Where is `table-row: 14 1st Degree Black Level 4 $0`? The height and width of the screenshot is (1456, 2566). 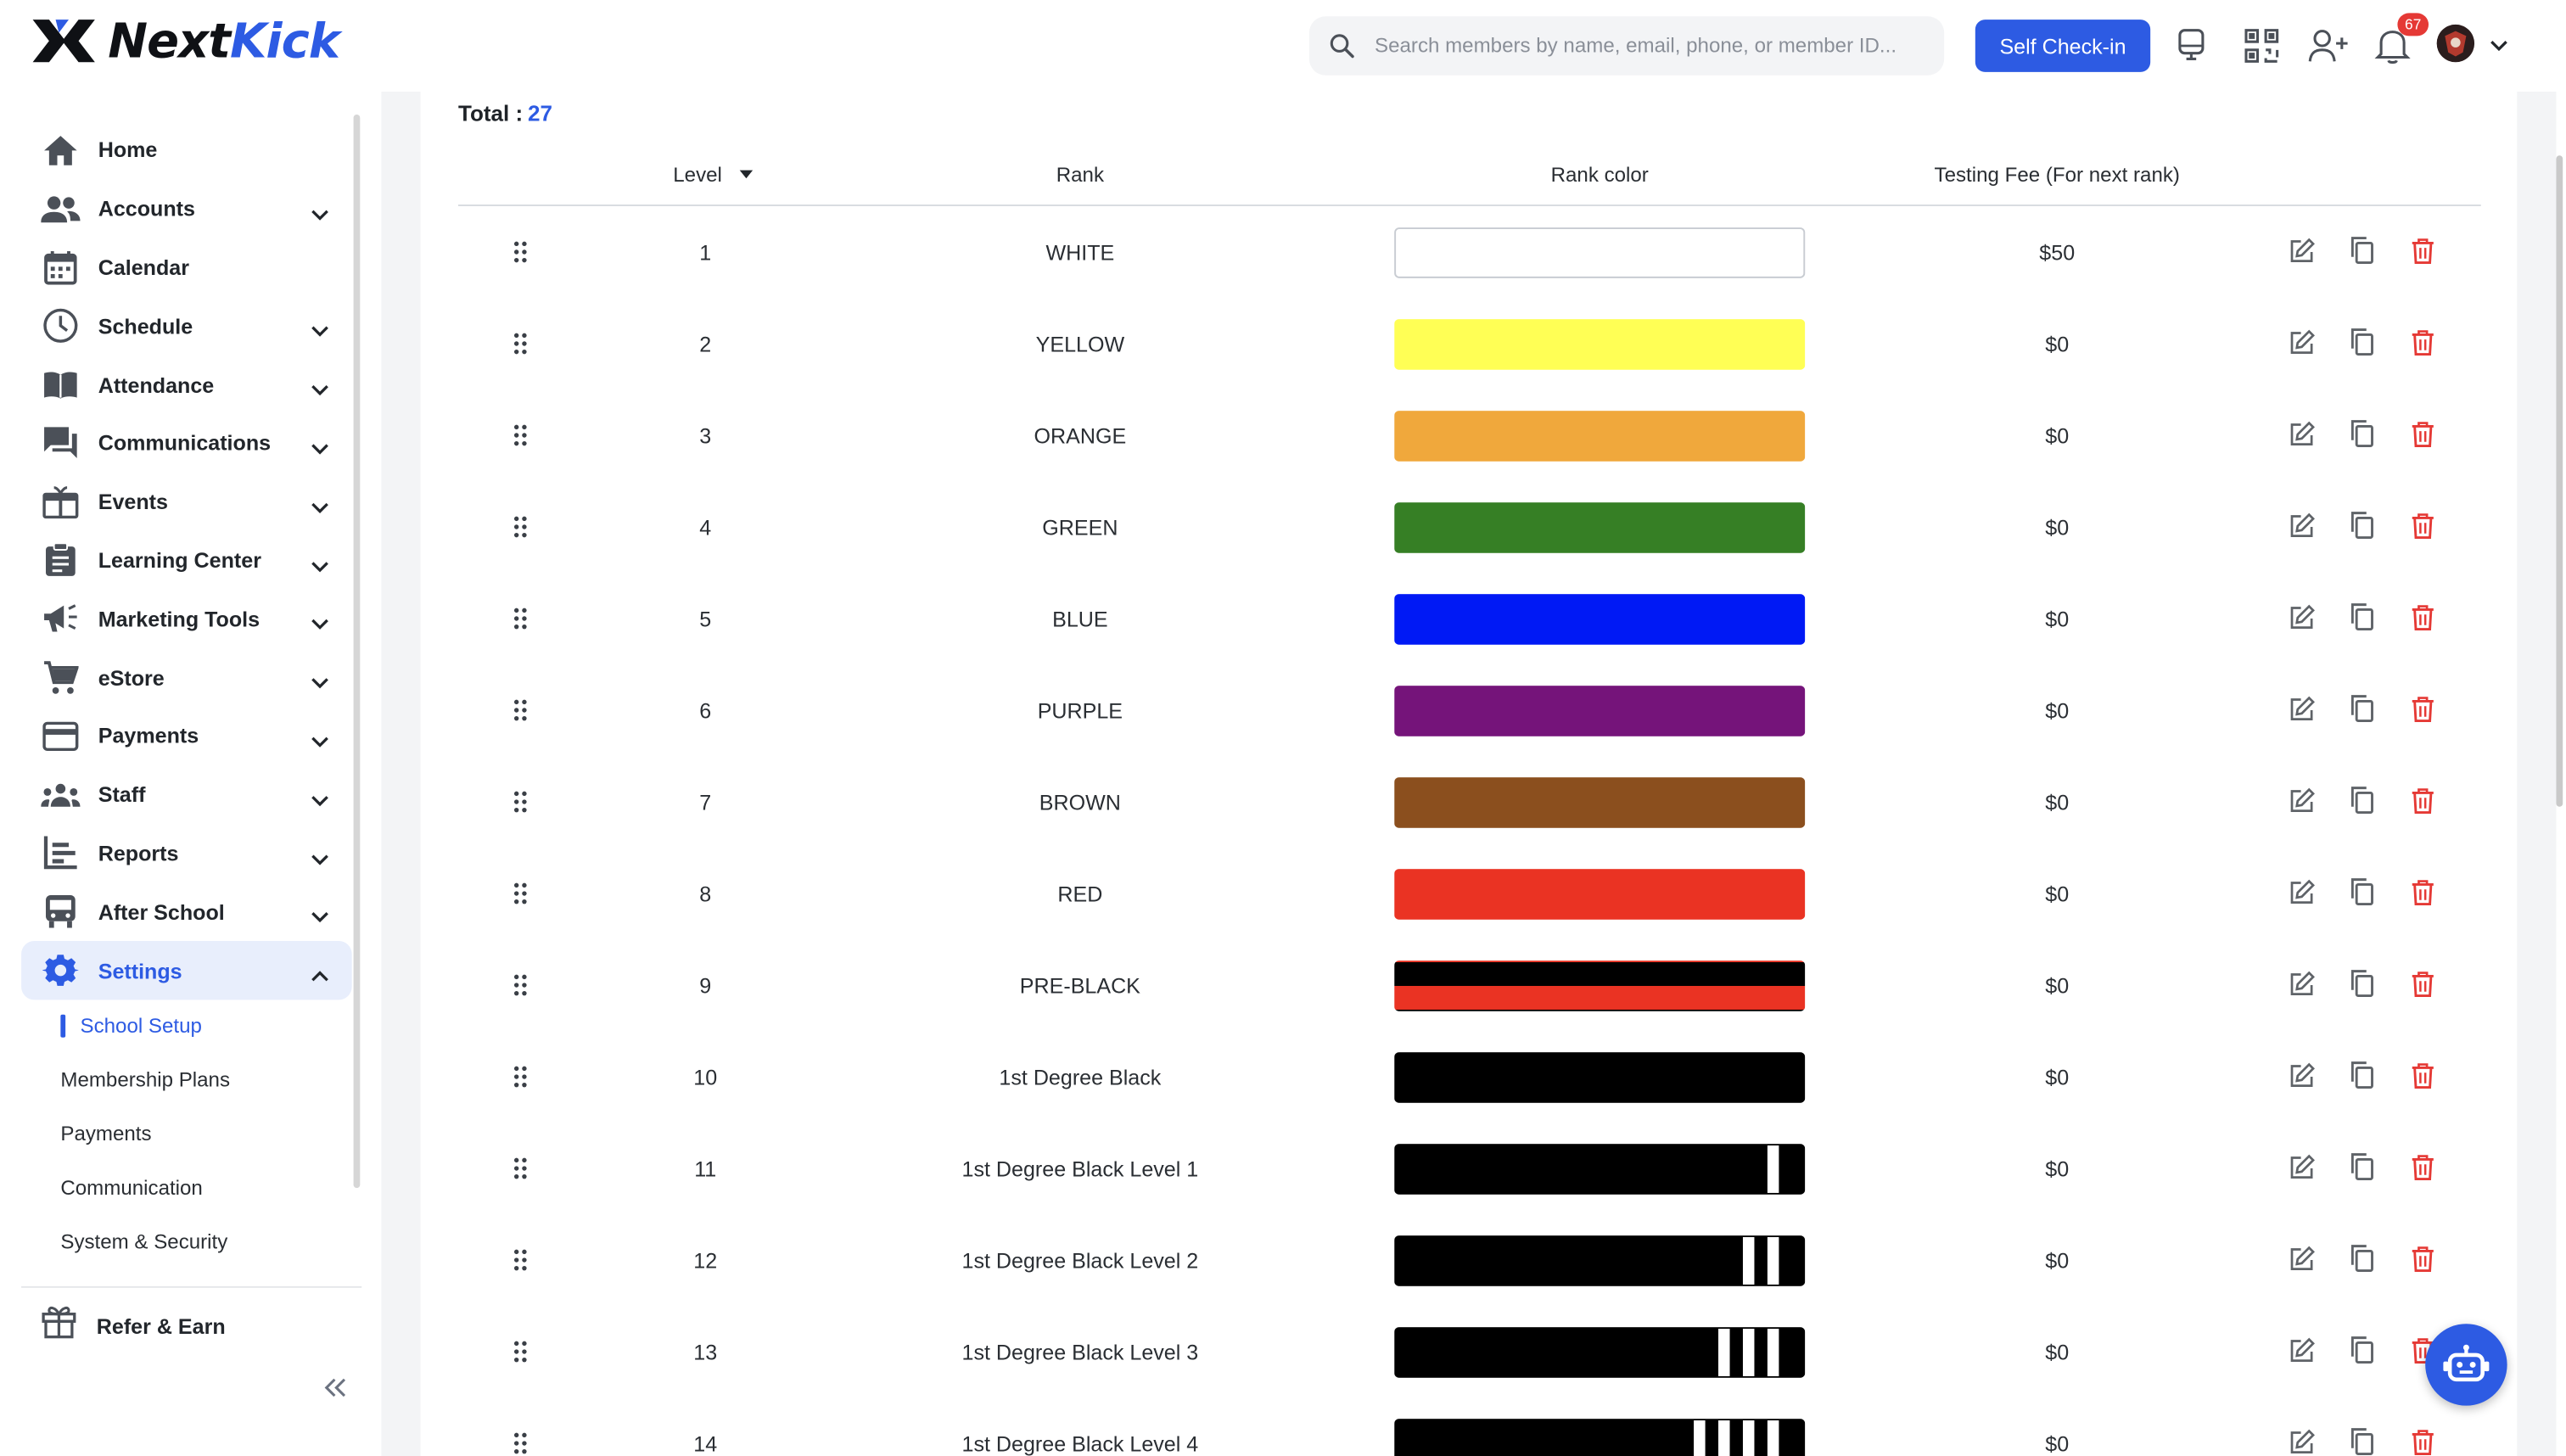
table-row: 14 1st Degree Black Level 4 $0 is located at coordinates (1469, 1426).